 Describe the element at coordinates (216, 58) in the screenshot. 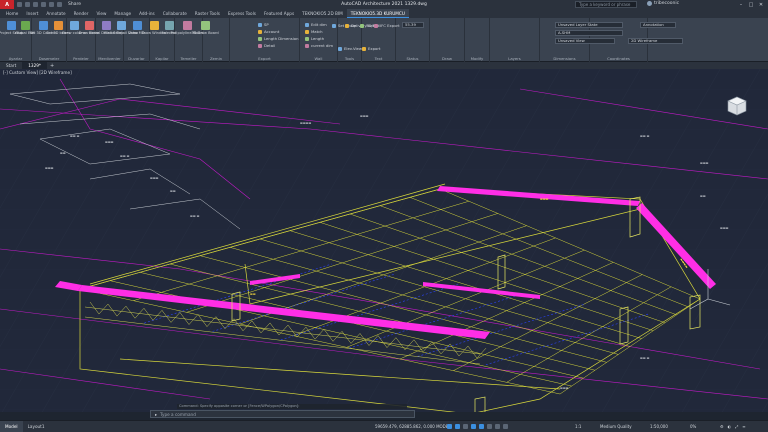

I see `ribbon-group-label: Zemin` at that location.